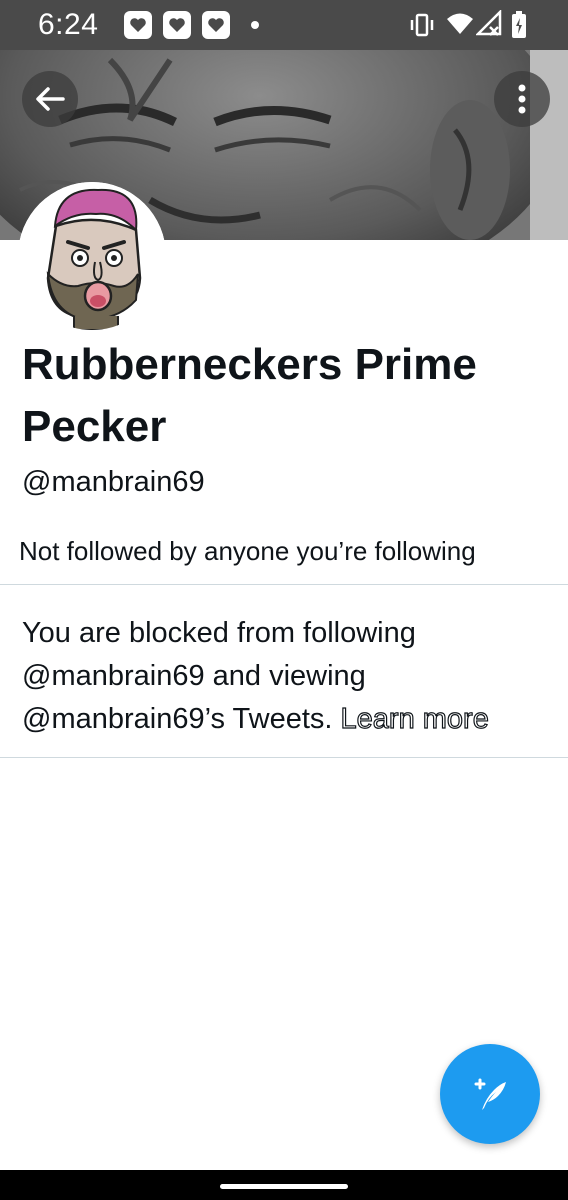  I want to click on back-button, so click(50, 99).